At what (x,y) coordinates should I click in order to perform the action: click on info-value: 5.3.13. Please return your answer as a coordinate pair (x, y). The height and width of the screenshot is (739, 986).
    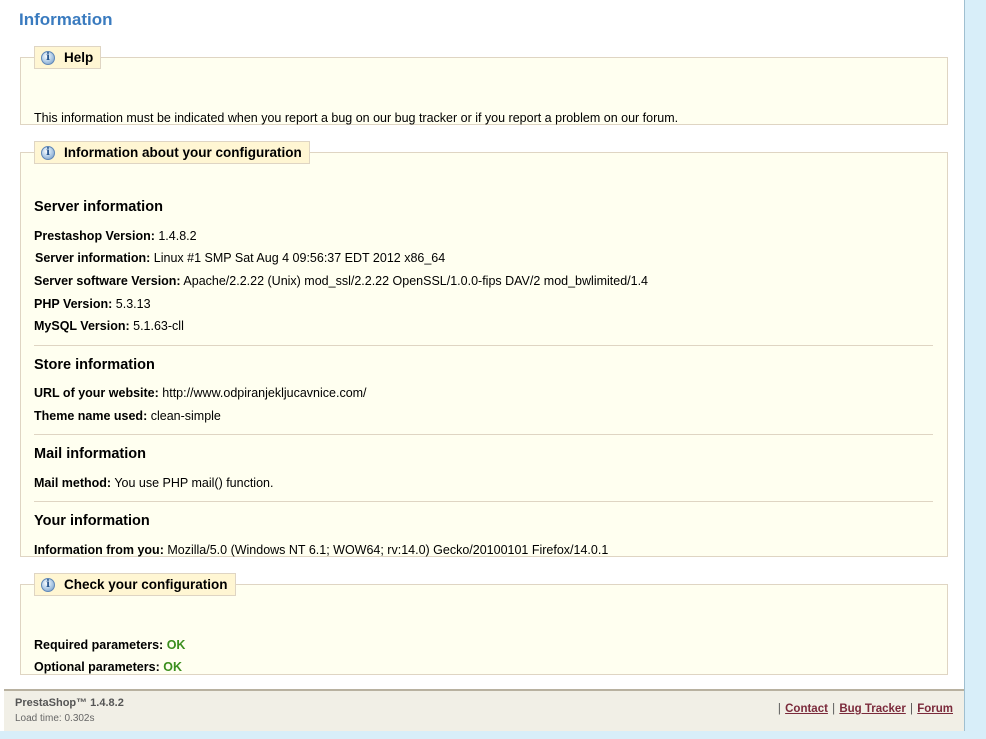
    Looking at the image, I should click on (133, 304).